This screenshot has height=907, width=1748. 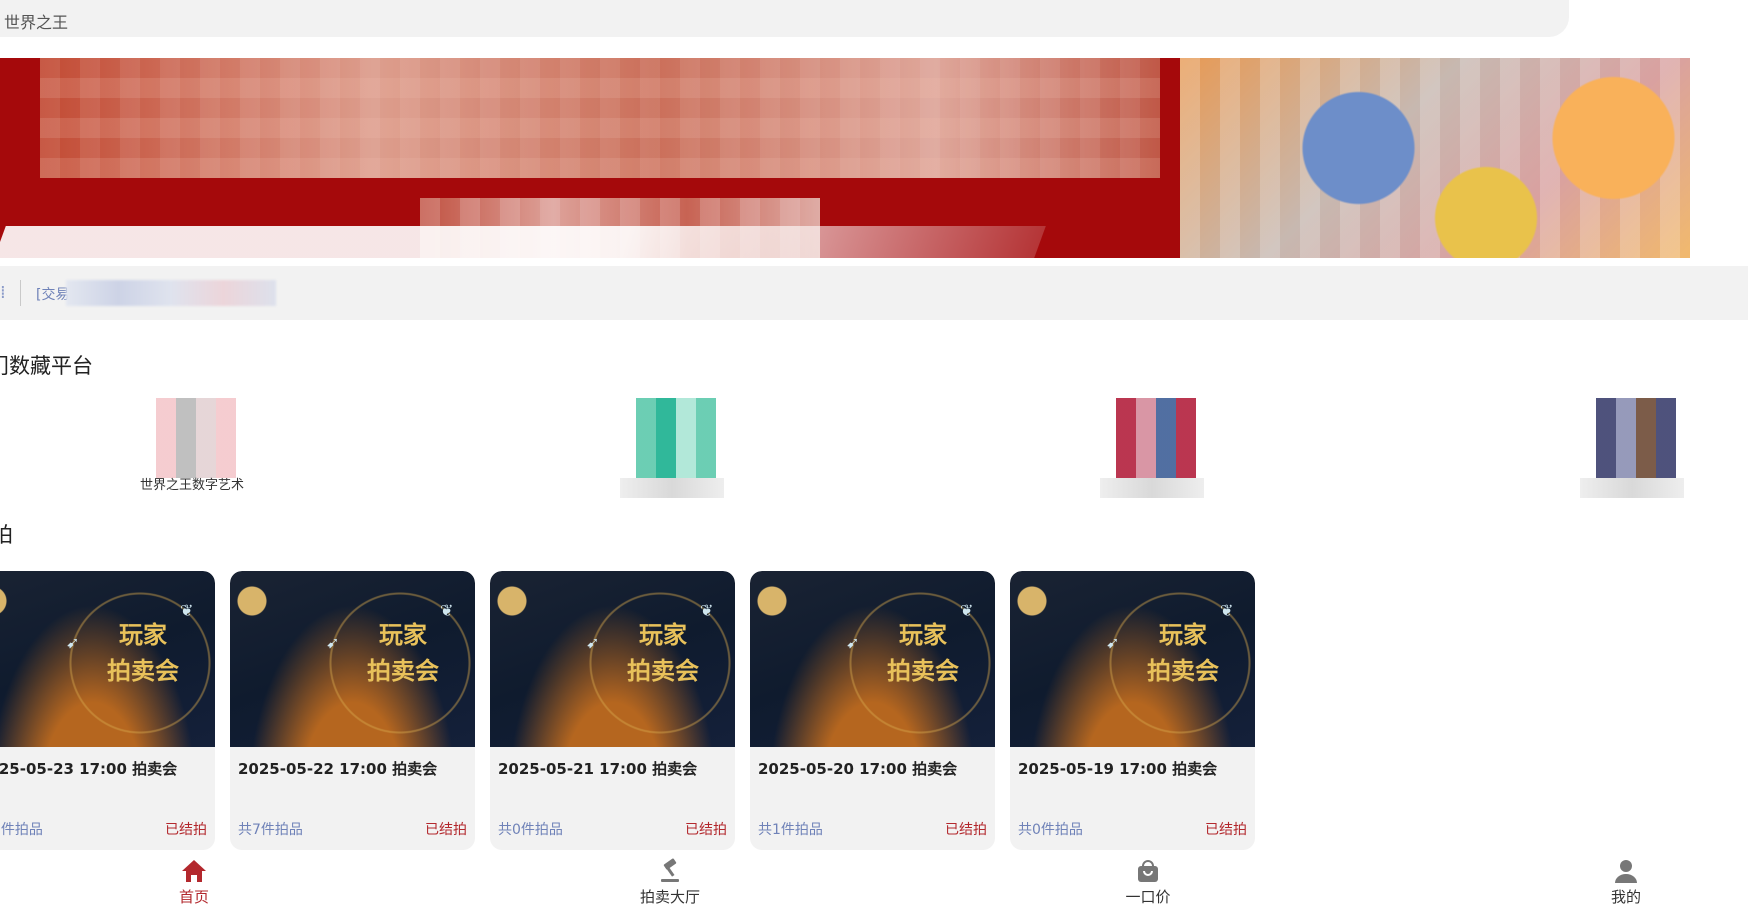 What do you see at coordinates (1132, 710) in the screenshot?
I see `auction-card: ➹ ❦ 玩家 拍卖会 2025-05-19 17:00 拍卖会 共0件拍品 已结拍` at bounding box center [1132, 710].